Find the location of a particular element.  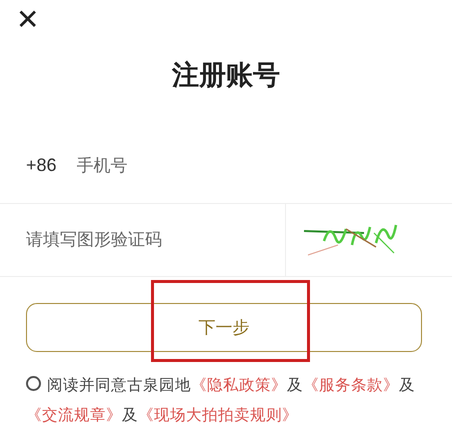

country-code: +86 is located at coordinates (41, 165).